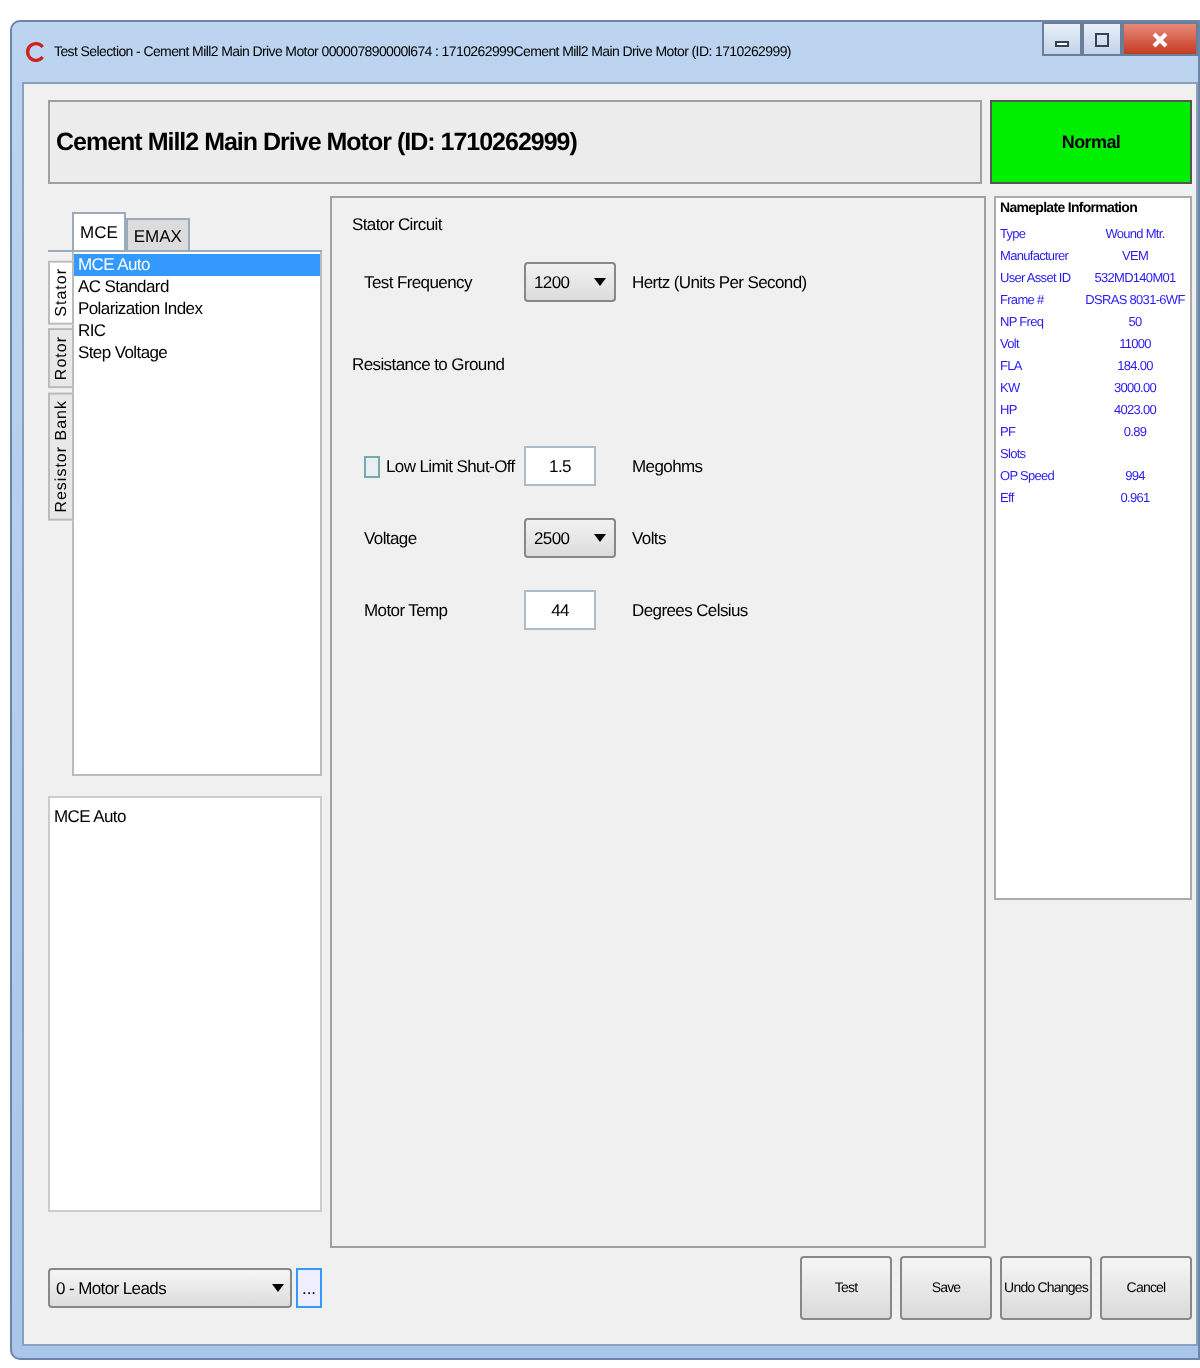 The height and width of the screenshot is (1368, 1200). What do you see at coordinates (170, 1288) in the screenshot?
I see `lead-dropdown: 0 - Motor Leads` at bounding box center [170, 1288].